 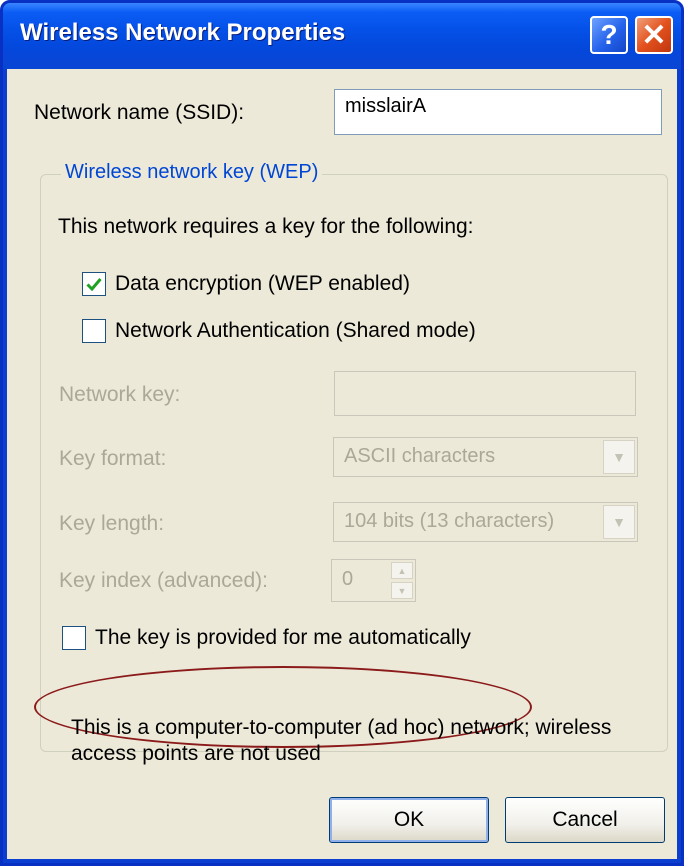 I want to click on close-button: ✕, so click(x=654, y=35).